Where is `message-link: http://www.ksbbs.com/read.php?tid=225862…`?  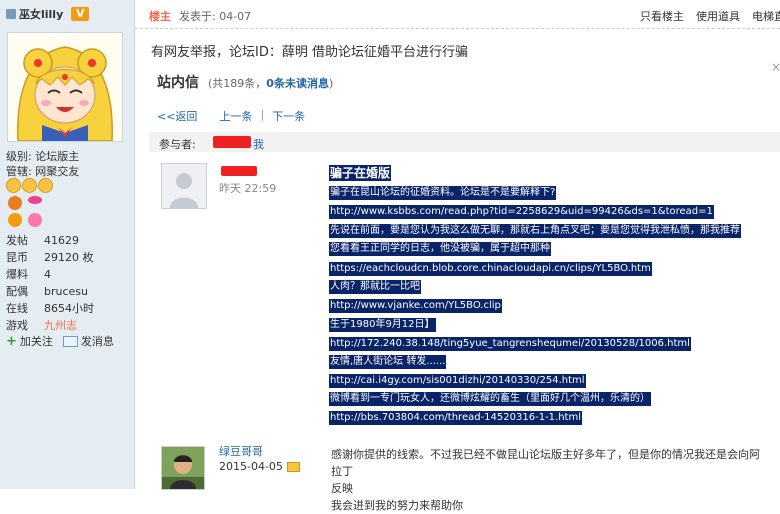 message-link: http://www.ksbbs.com/read.php?tid=225862… is located at coordinates (521, 212).